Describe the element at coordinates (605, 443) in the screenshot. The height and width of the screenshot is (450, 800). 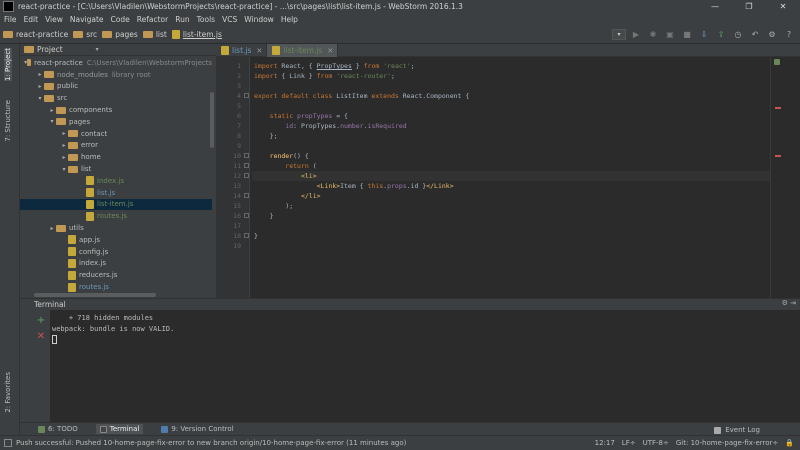
I see `caret-position: 12:17` at that location.